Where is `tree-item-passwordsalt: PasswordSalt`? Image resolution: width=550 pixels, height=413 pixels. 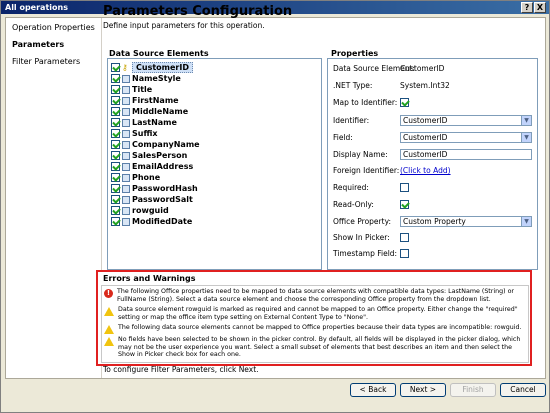
tree-item-passwordsalt: PasswordSalt is located at coordinates (152, 199).